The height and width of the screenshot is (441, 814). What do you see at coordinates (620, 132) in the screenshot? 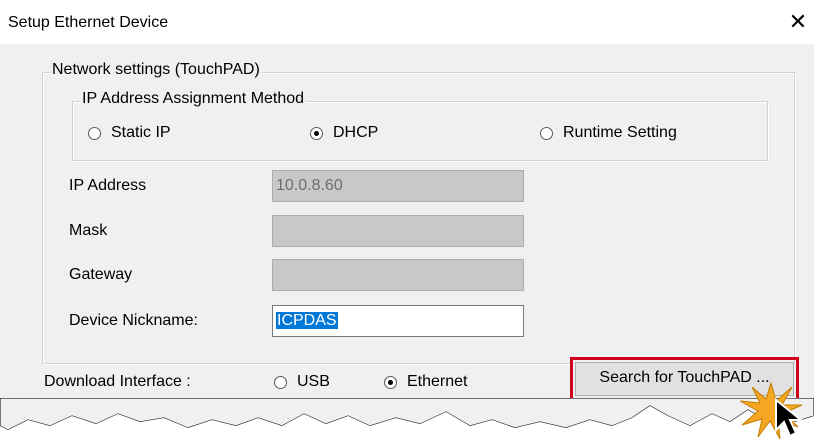
I see `radio-runtime-setting-label: Runtime Setting` at bounding box center [620, 132].